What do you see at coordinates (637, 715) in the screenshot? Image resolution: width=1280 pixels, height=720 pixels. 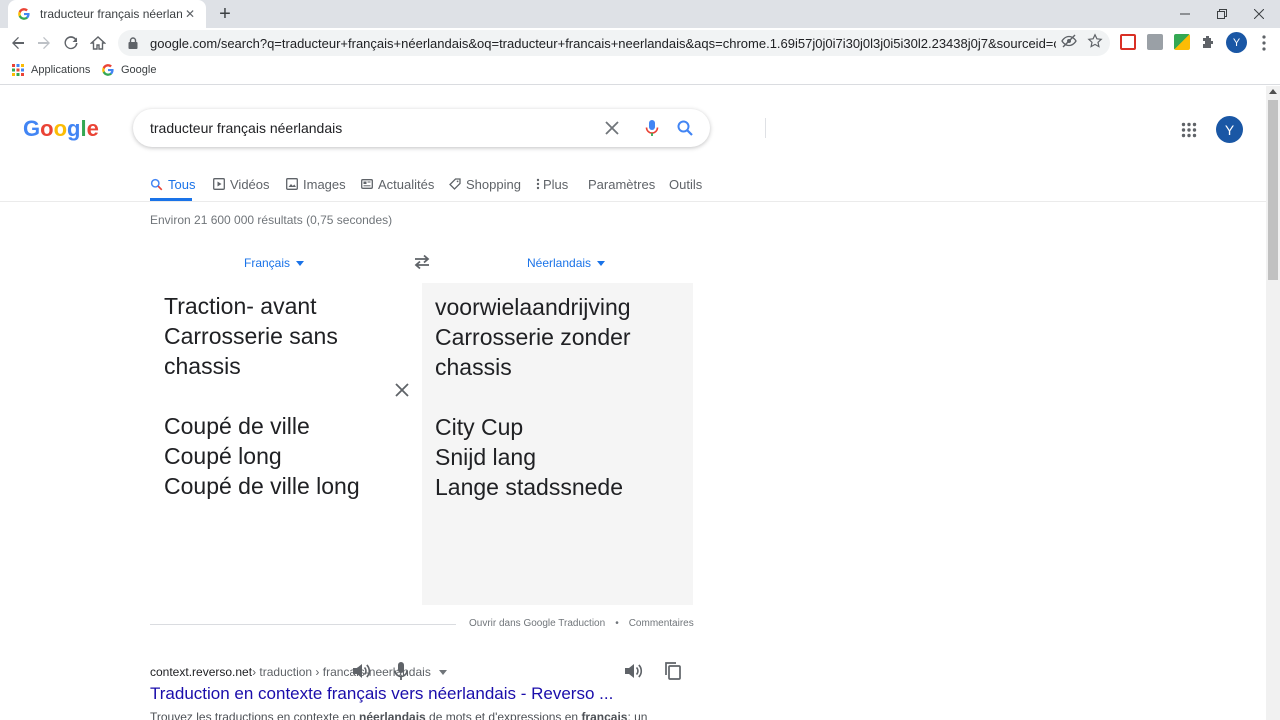 I see `snippet-text: ; un` at bounding box center [637, 715].